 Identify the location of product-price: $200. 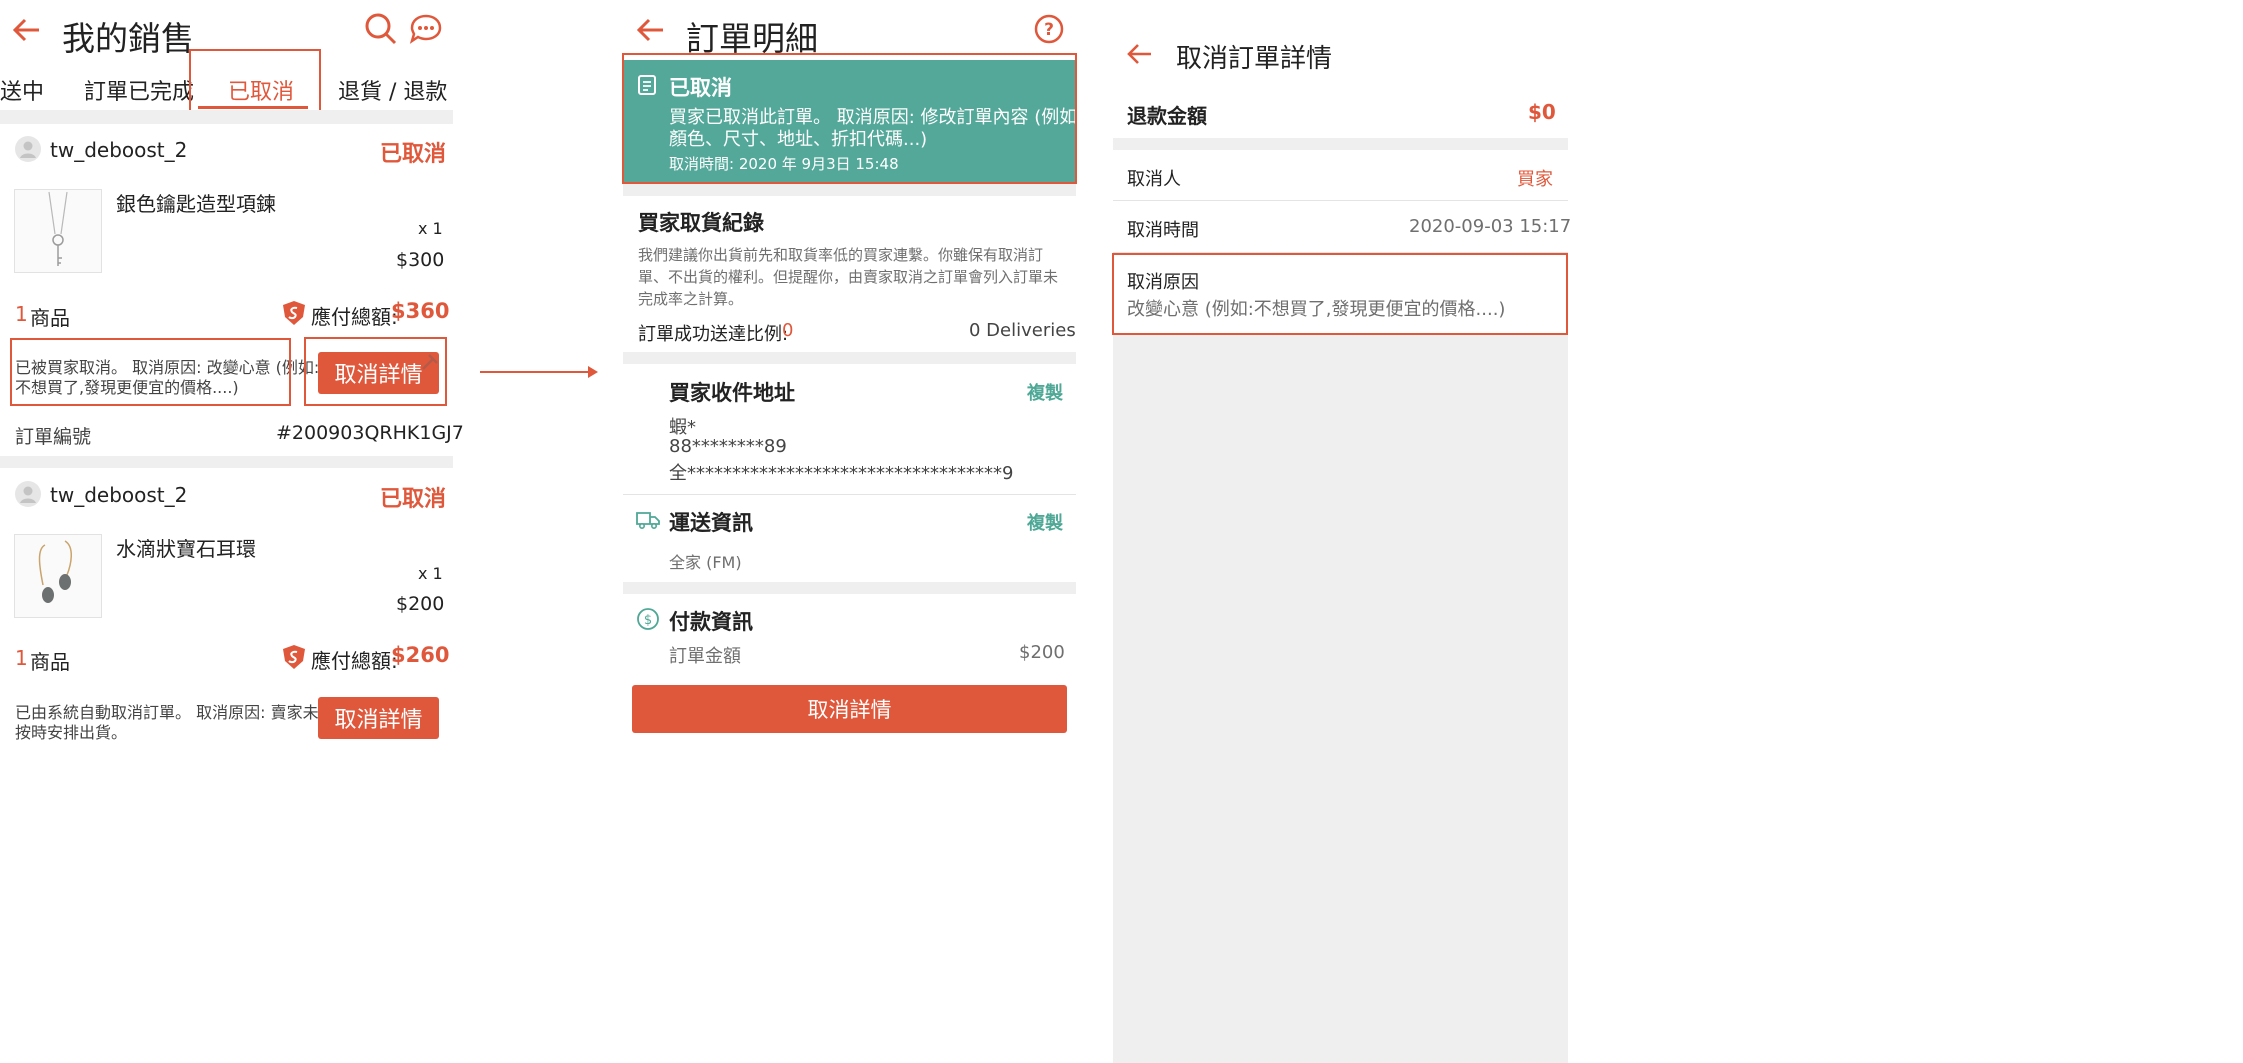
(420, 604).